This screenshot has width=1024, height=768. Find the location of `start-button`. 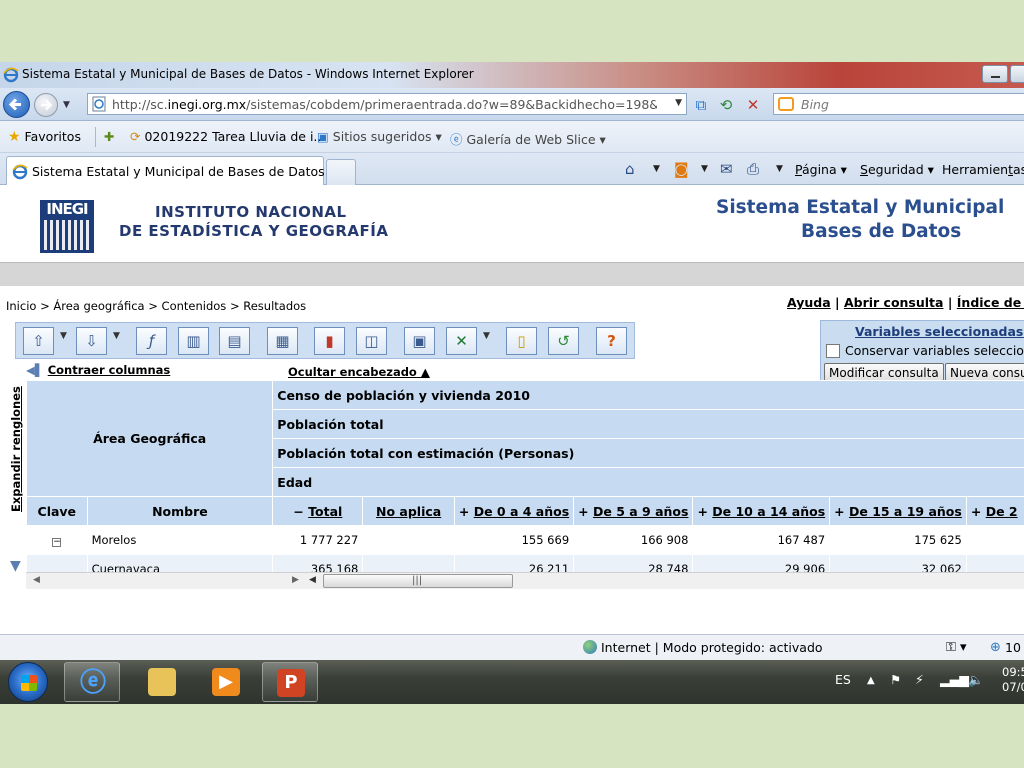

start-button is located at coordinates (28, 682).